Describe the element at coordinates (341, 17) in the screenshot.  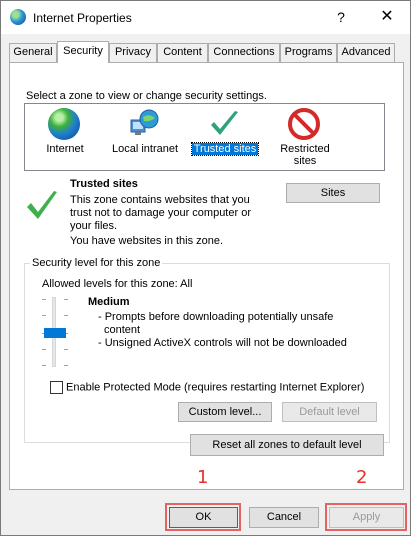
I see `help-button: ?` at that location.